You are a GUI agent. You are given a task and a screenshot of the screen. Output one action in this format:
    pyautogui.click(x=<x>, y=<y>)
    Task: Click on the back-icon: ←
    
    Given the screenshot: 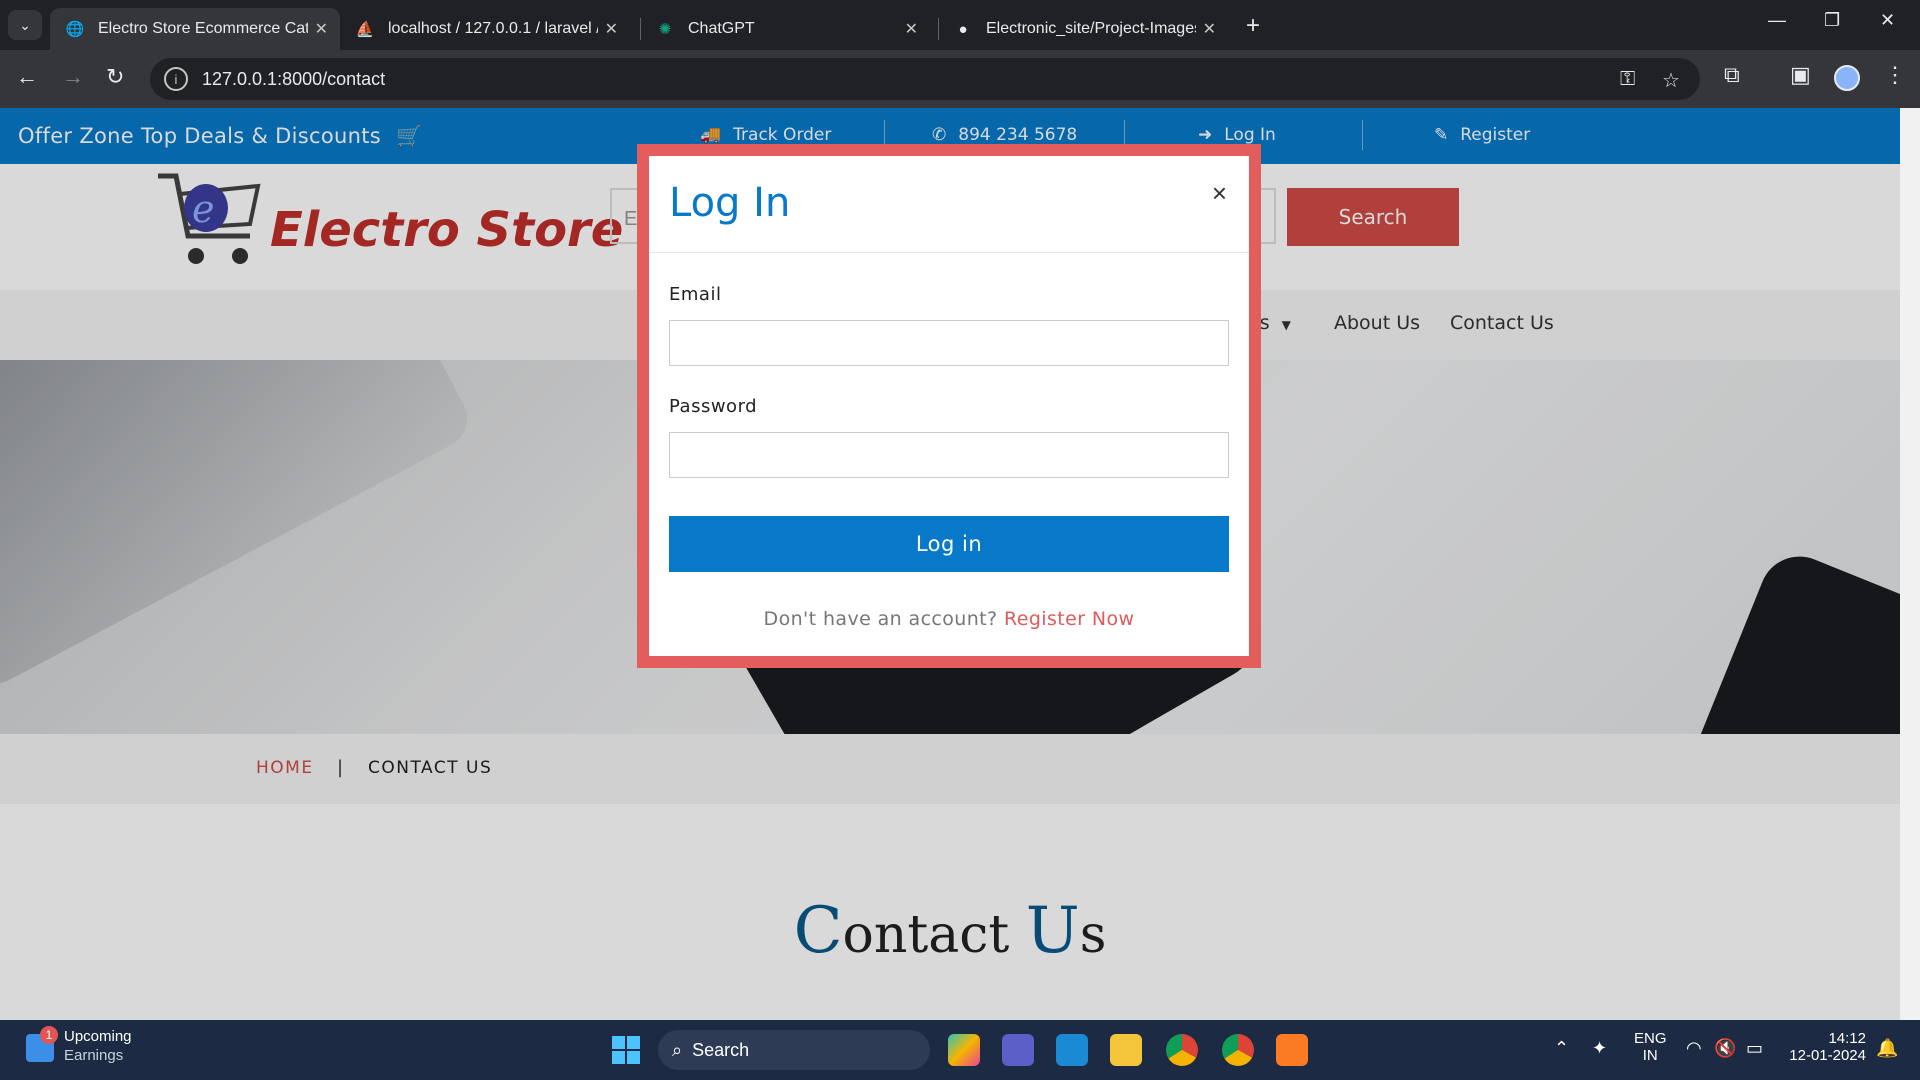 What is the action you would take?
    pyautogui.click(x=27, y=77)
    